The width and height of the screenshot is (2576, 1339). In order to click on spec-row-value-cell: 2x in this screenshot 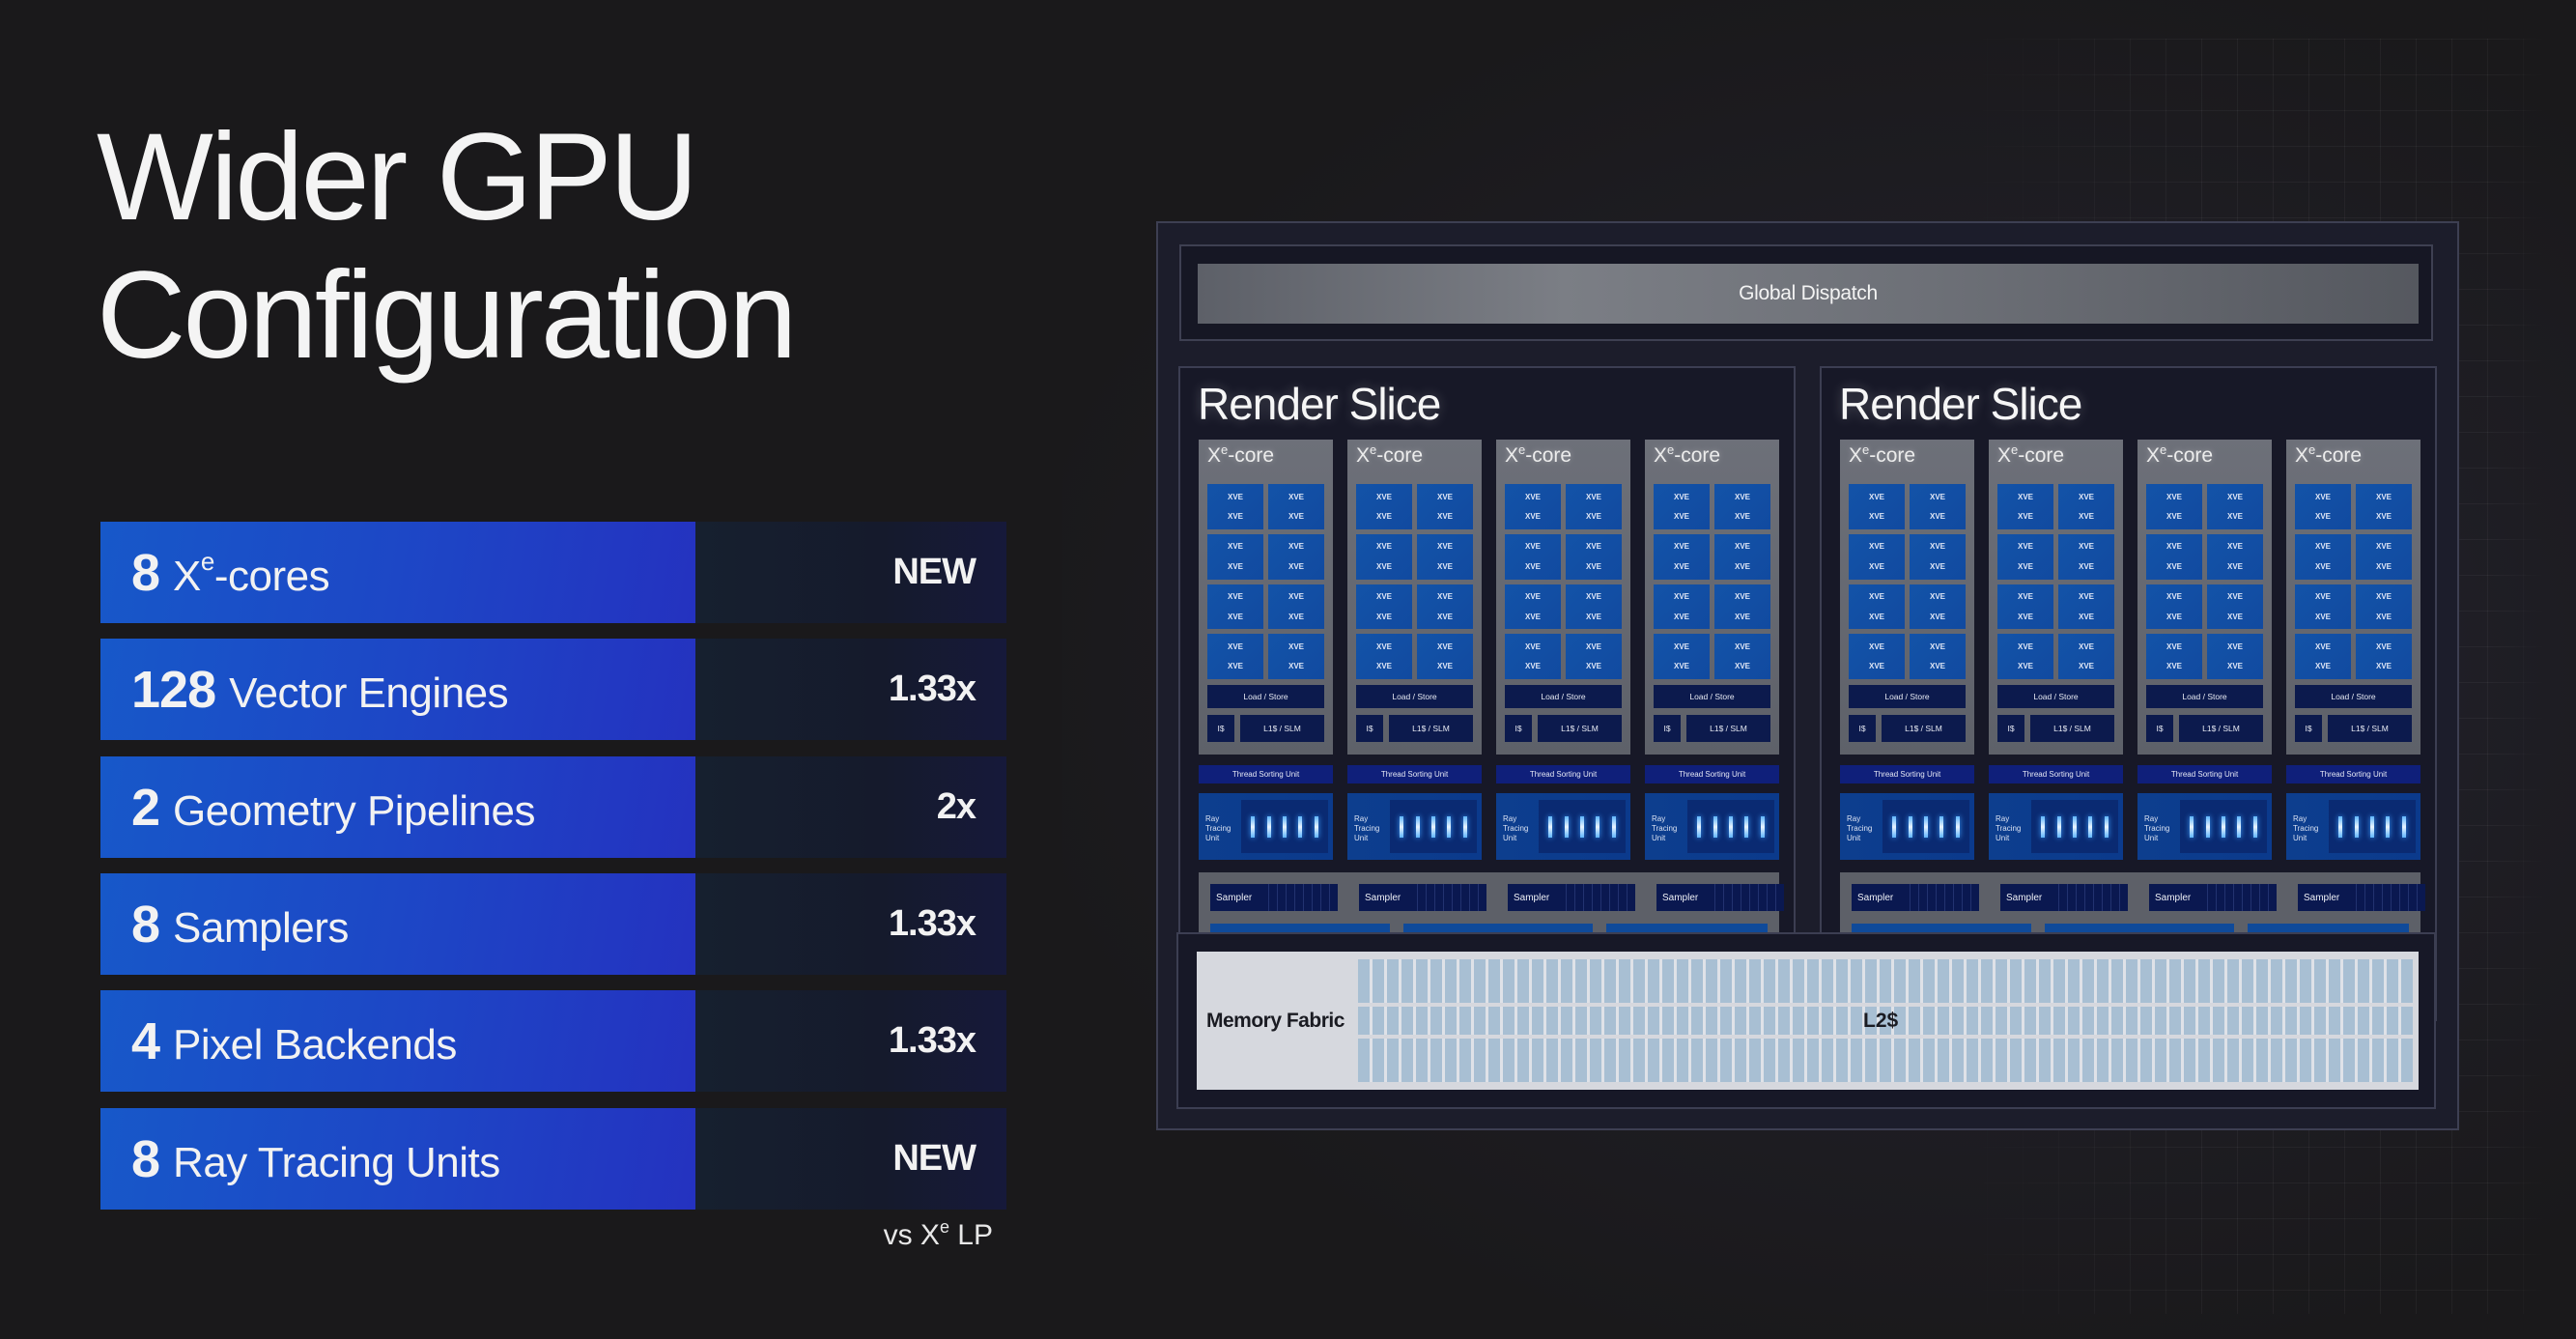, I will do `click(850, 807)`.